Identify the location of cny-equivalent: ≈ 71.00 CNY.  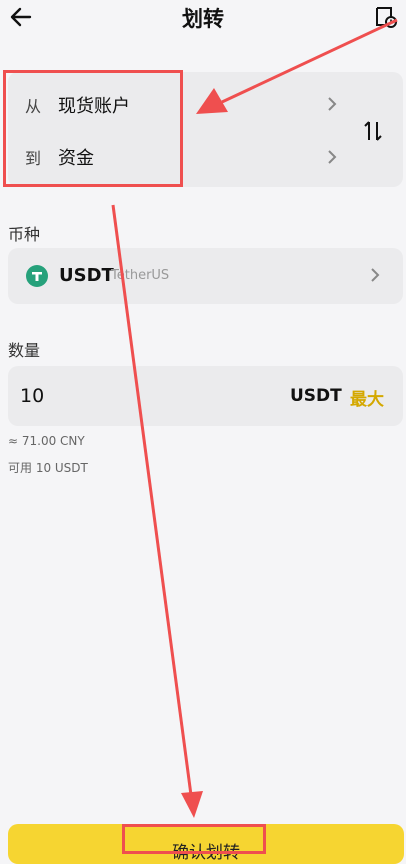
(46, 441).